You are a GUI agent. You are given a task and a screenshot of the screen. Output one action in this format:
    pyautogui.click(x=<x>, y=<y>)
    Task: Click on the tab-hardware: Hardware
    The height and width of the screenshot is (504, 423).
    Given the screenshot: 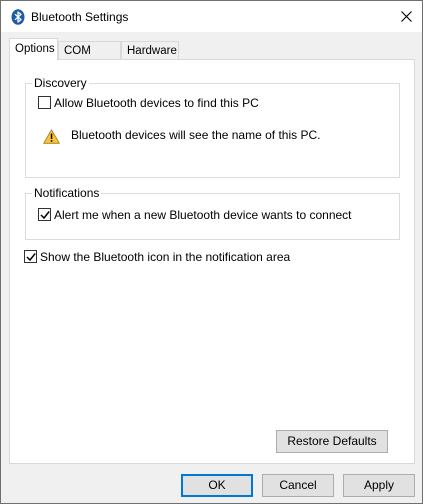 What is the action you would take?
    pyautogui.click(x=150, y=50)
    